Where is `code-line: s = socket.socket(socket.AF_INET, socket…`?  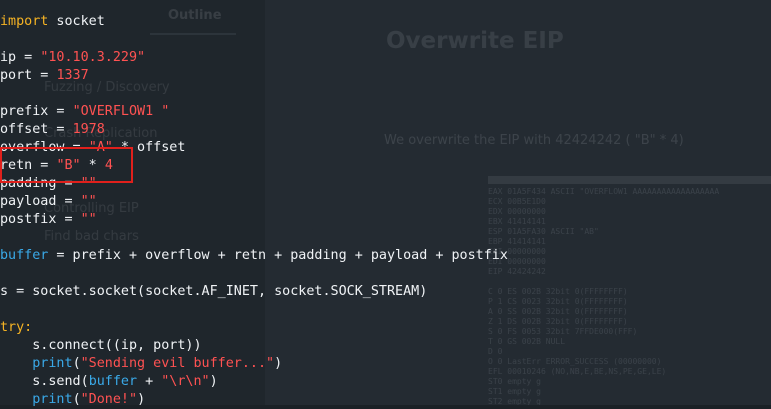
code-line: s = socket.socket(socket.AF_INET, socket… is located at coordinates (254, 292).